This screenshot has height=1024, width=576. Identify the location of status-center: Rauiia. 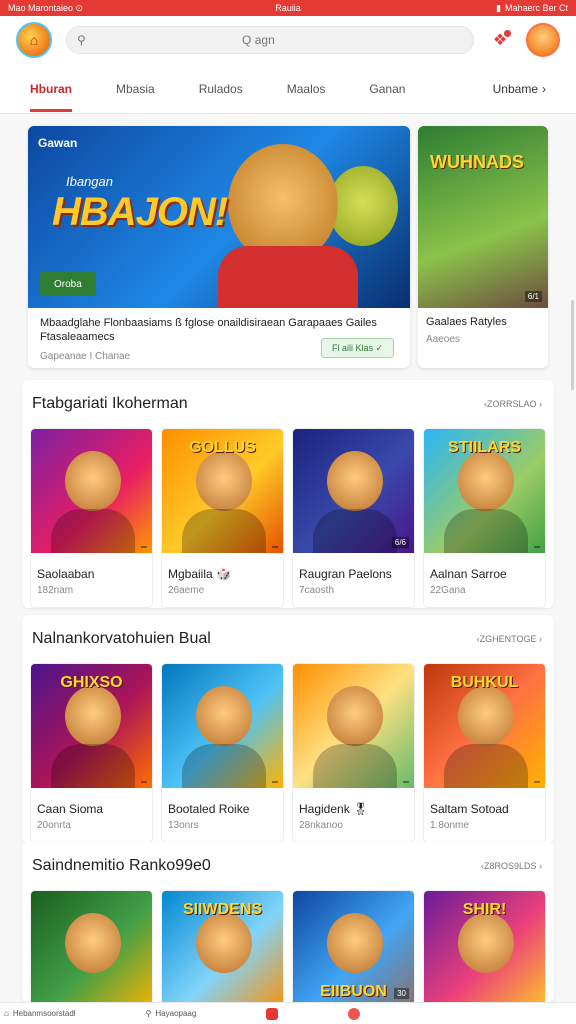
(288, 8).